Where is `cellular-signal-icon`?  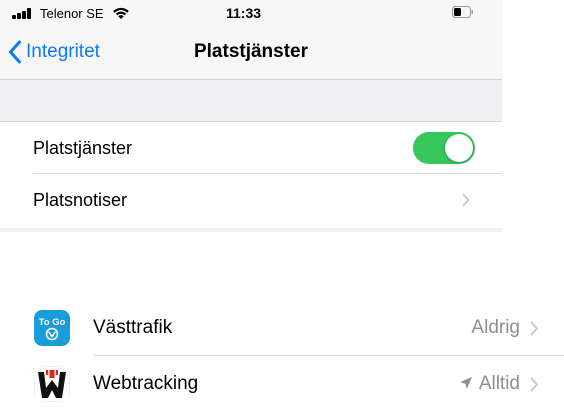 cellular-signal-icon is located at coordinates (24, 13).